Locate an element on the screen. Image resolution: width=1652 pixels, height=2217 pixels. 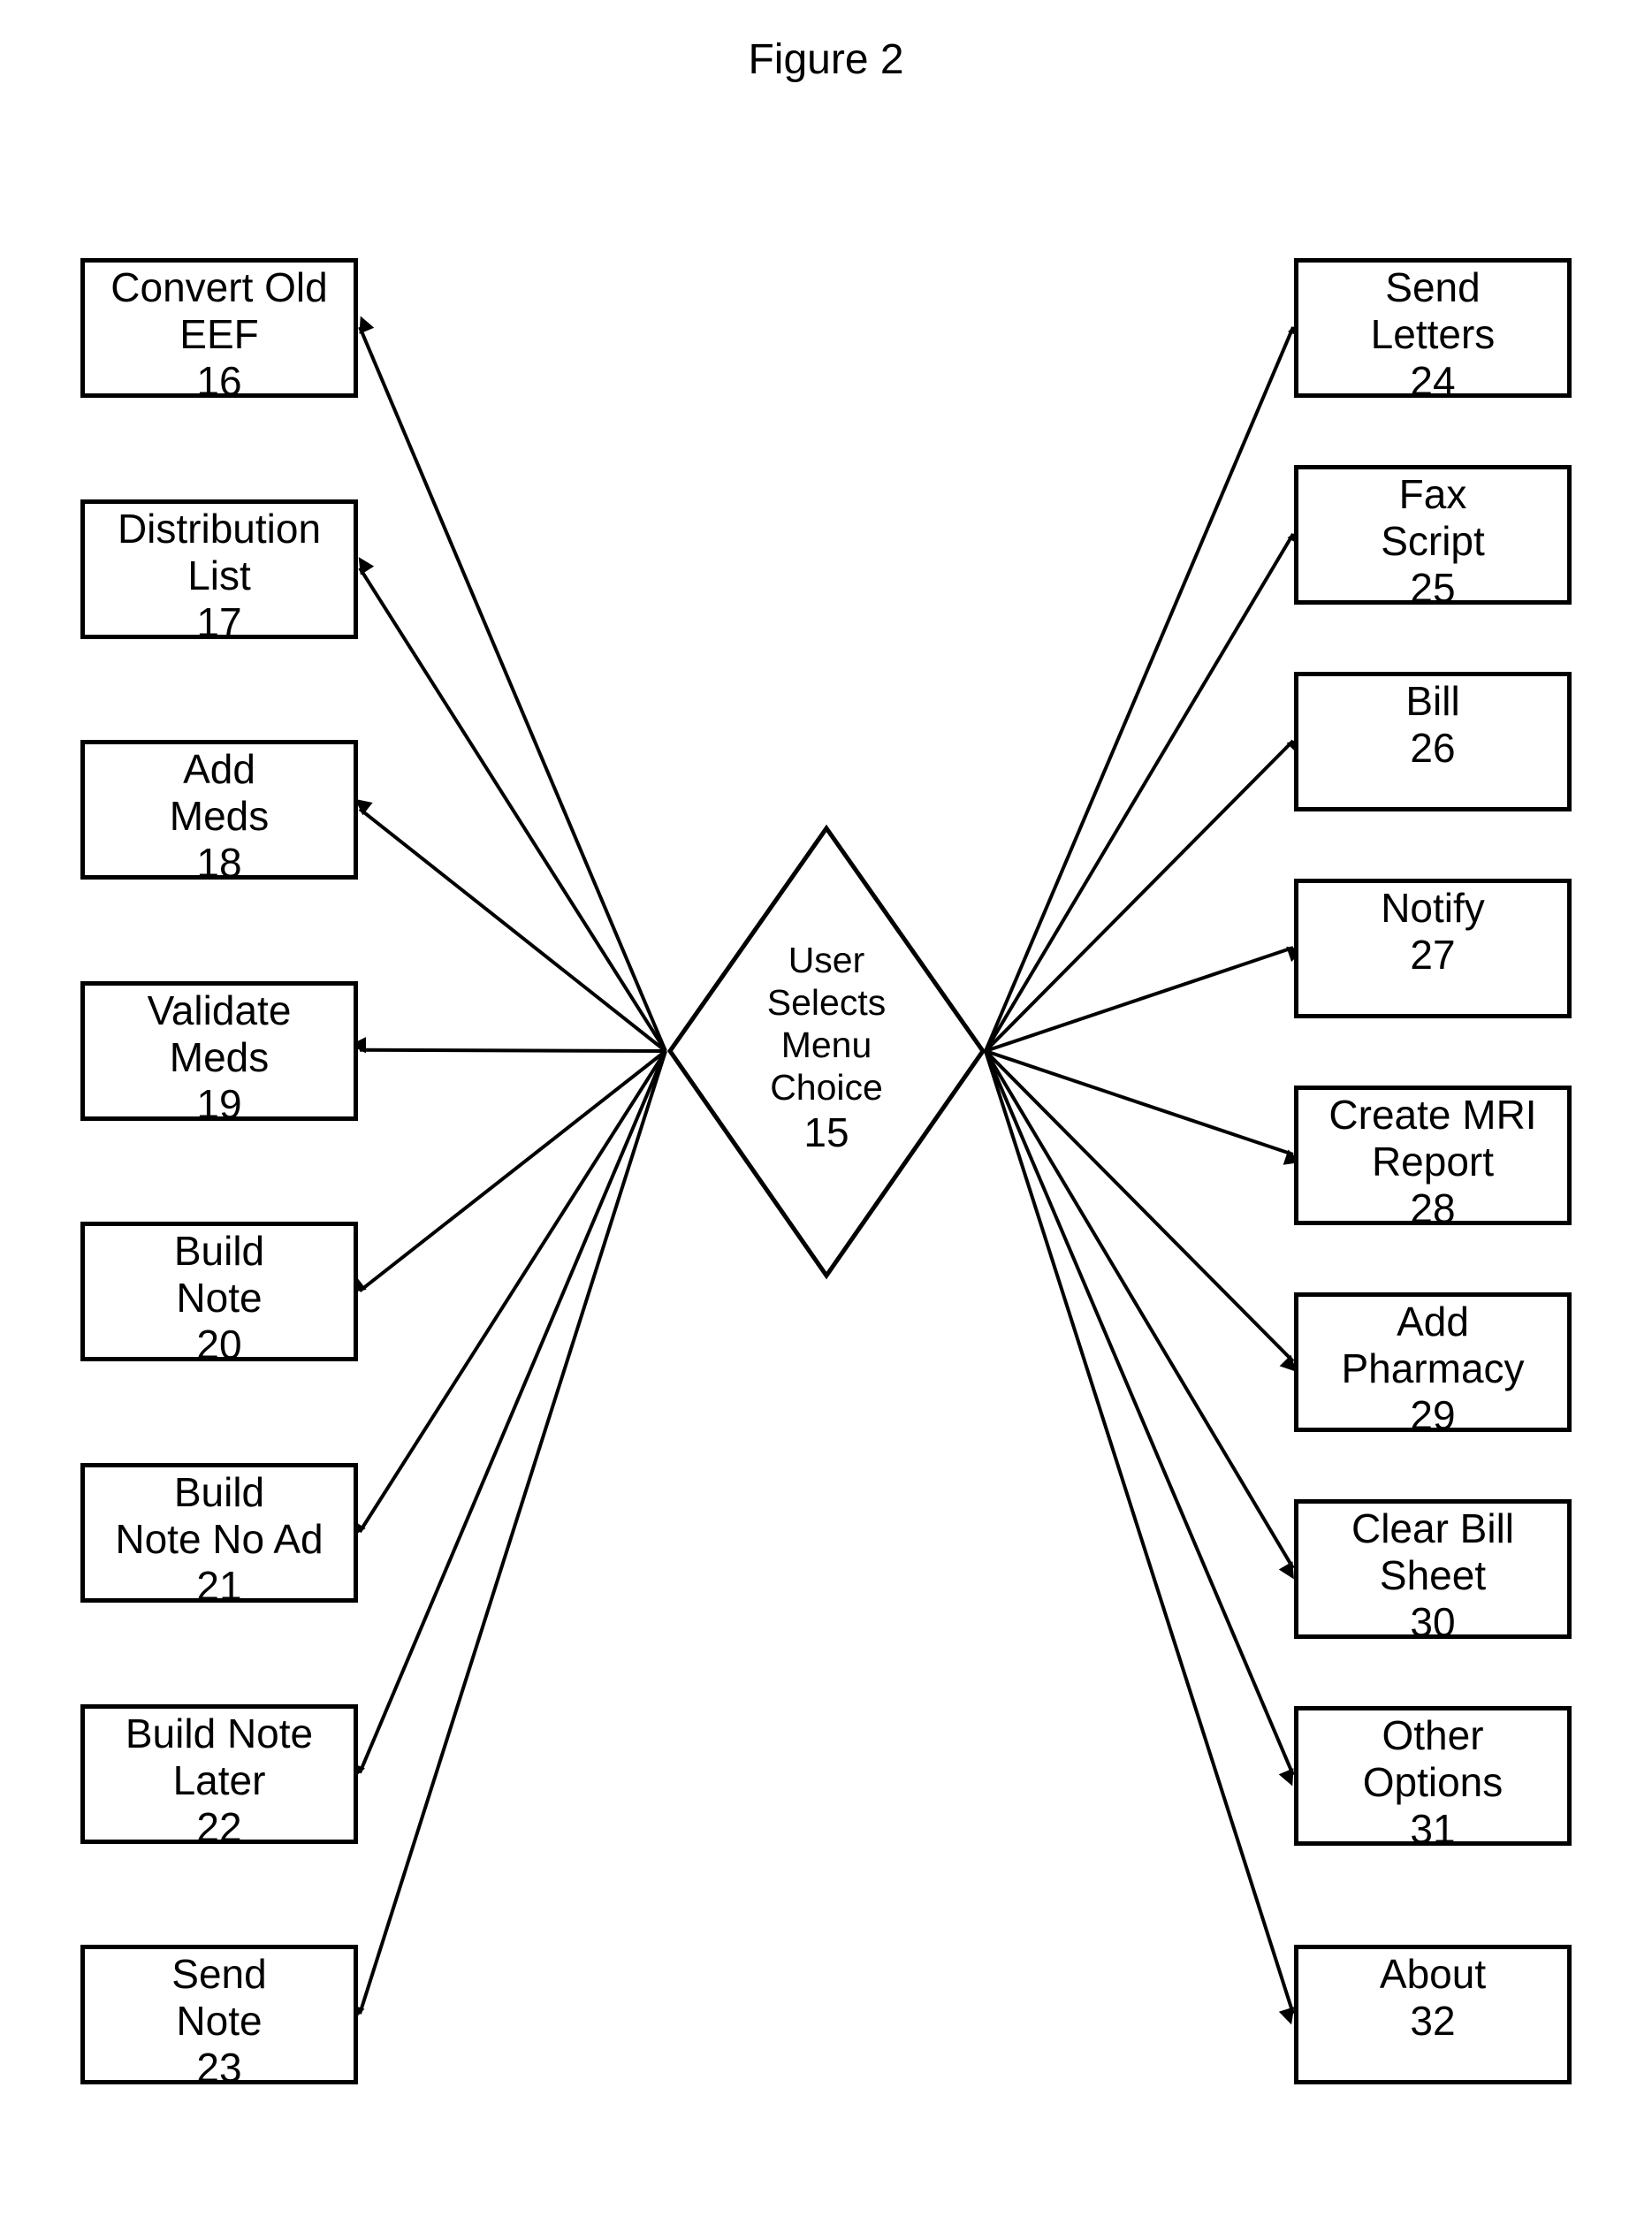
menu-box-line: Other is located at coordinates (1433, 1735).